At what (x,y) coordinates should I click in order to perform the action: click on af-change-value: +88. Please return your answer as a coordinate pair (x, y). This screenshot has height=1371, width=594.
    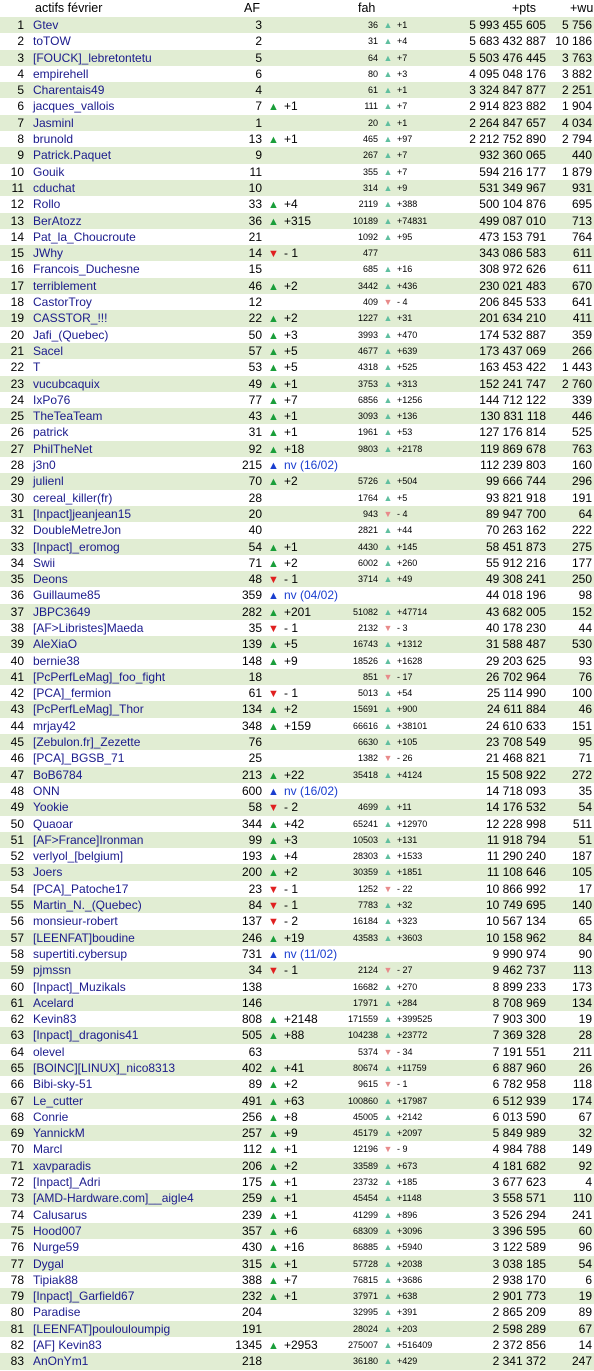
    Looking at the image, I should click on (294, 1035).